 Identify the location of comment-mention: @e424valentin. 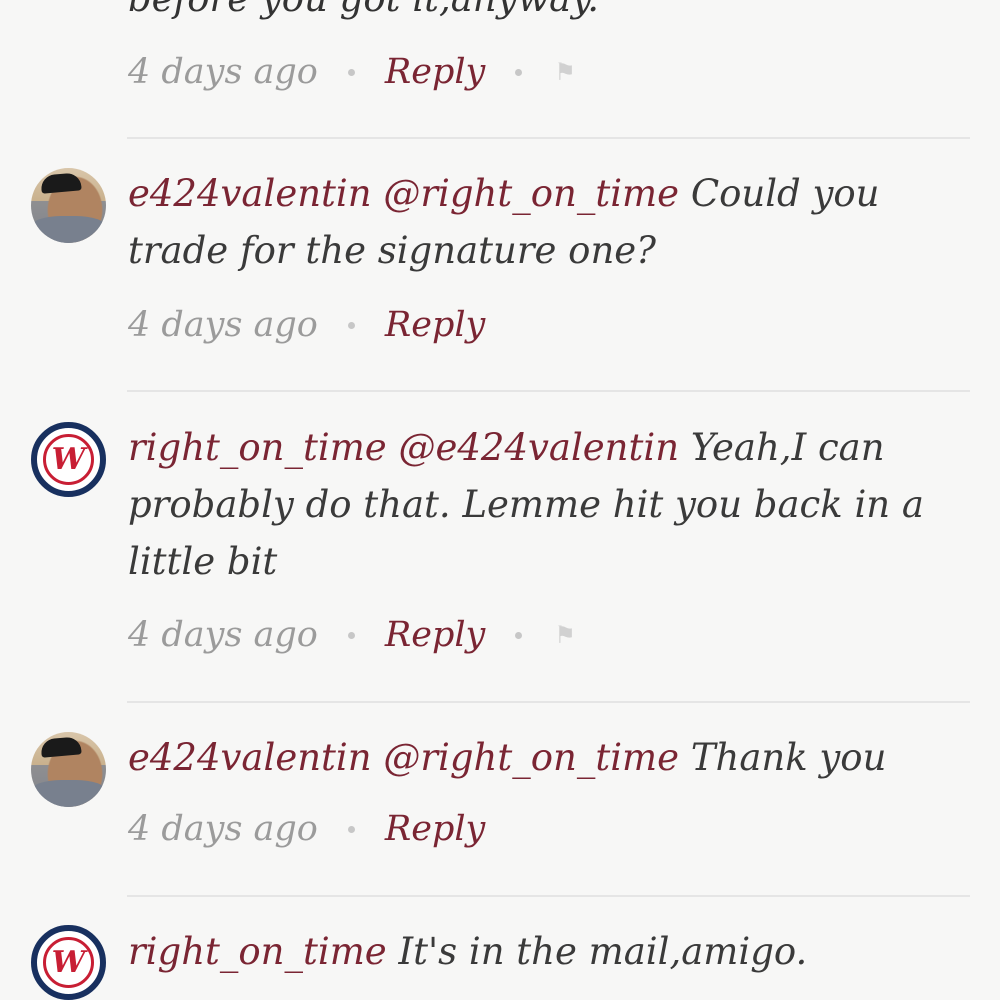
(538, 447).